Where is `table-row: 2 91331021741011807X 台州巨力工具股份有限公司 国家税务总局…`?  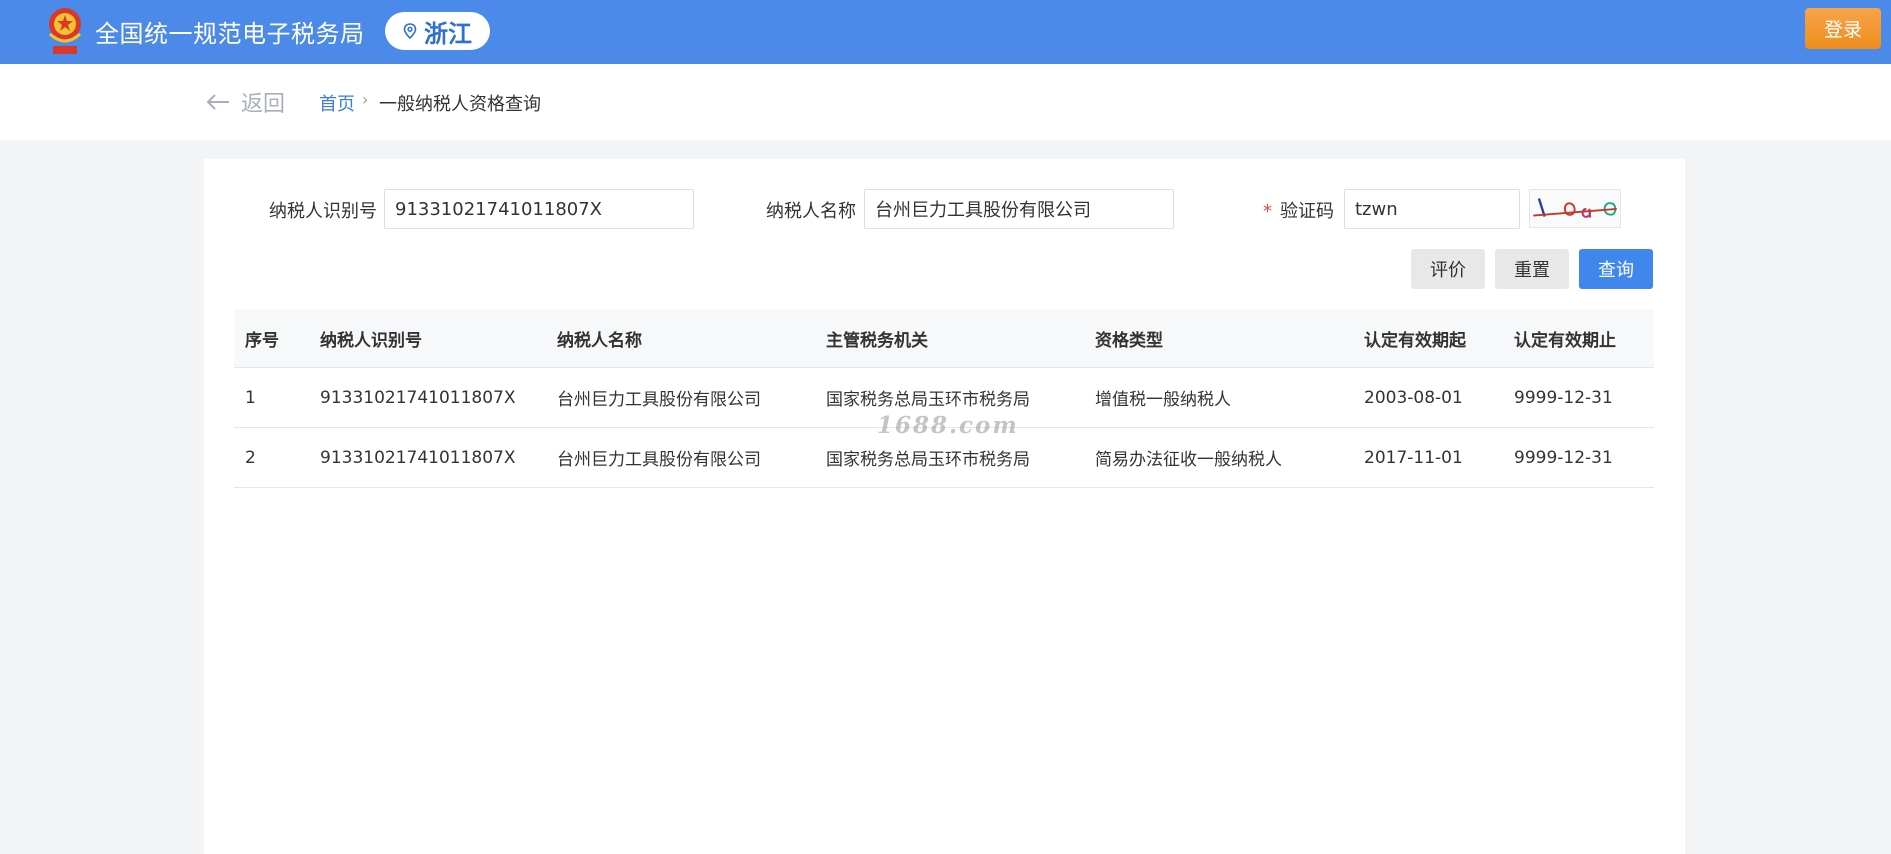 table-row: 2 91331021741011807X 台州巨力工具股份有限公司 国家税务总局… is located at coordinates (944, 458).